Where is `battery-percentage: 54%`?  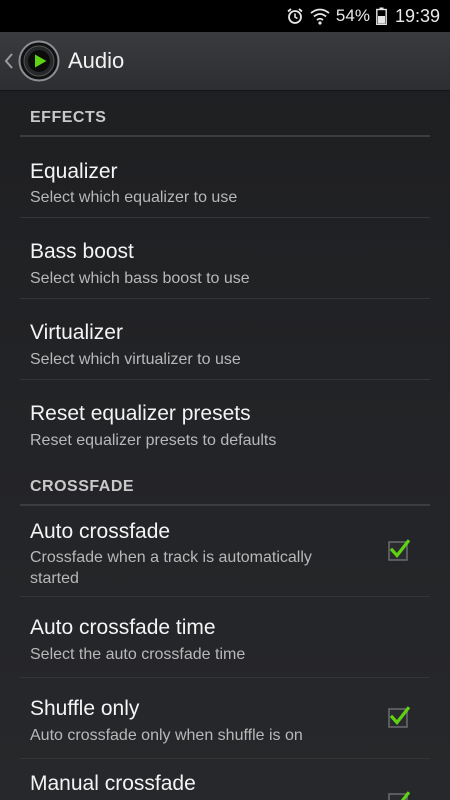
battery-percentage: 54% is located at coordinates (352, 15).